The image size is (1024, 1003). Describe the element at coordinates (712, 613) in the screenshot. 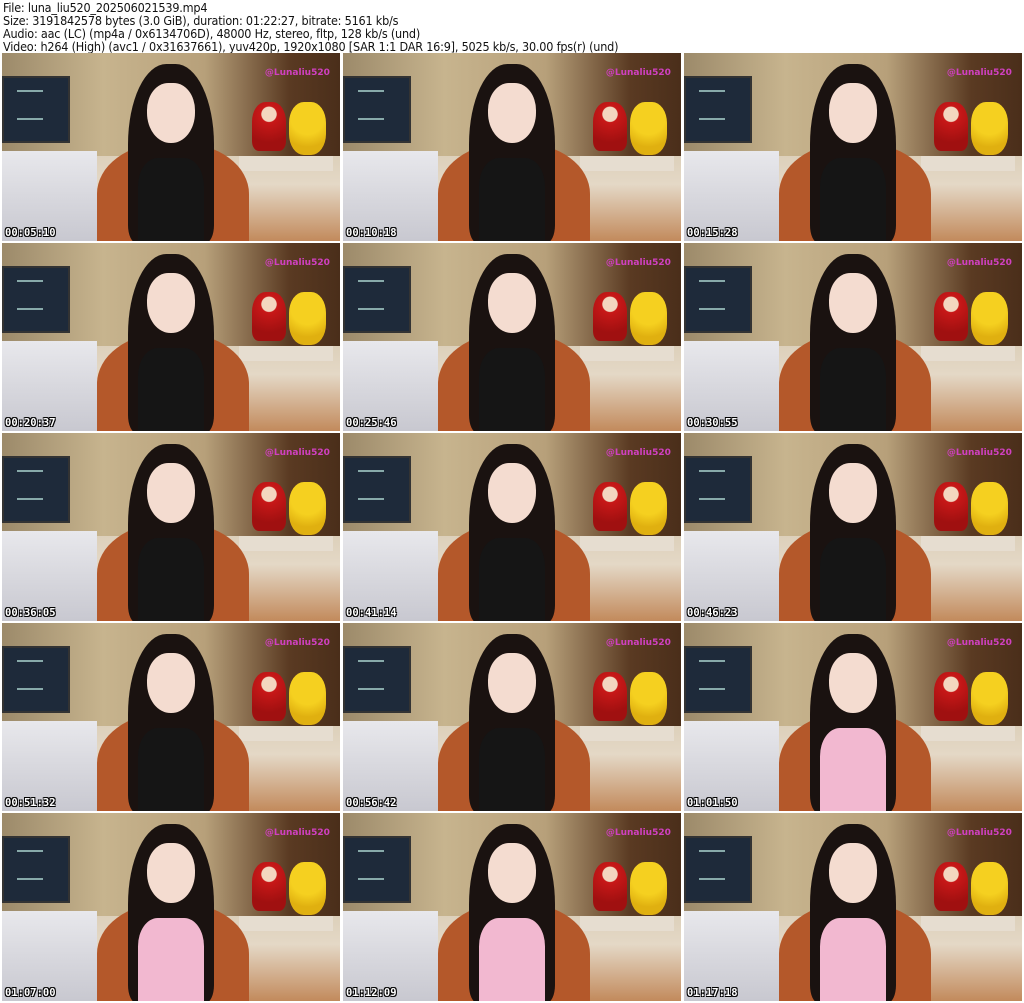

I see `timestamp: 00:46:23` at that location.